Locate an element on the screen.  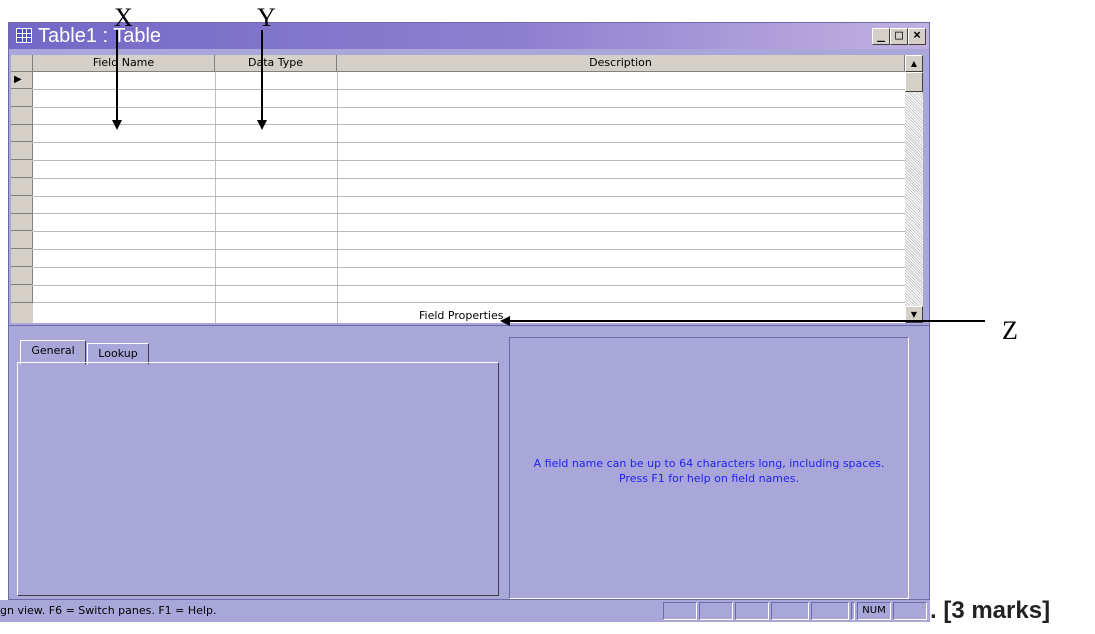
annotation-x-label: X is located at coordinates (123, 17).